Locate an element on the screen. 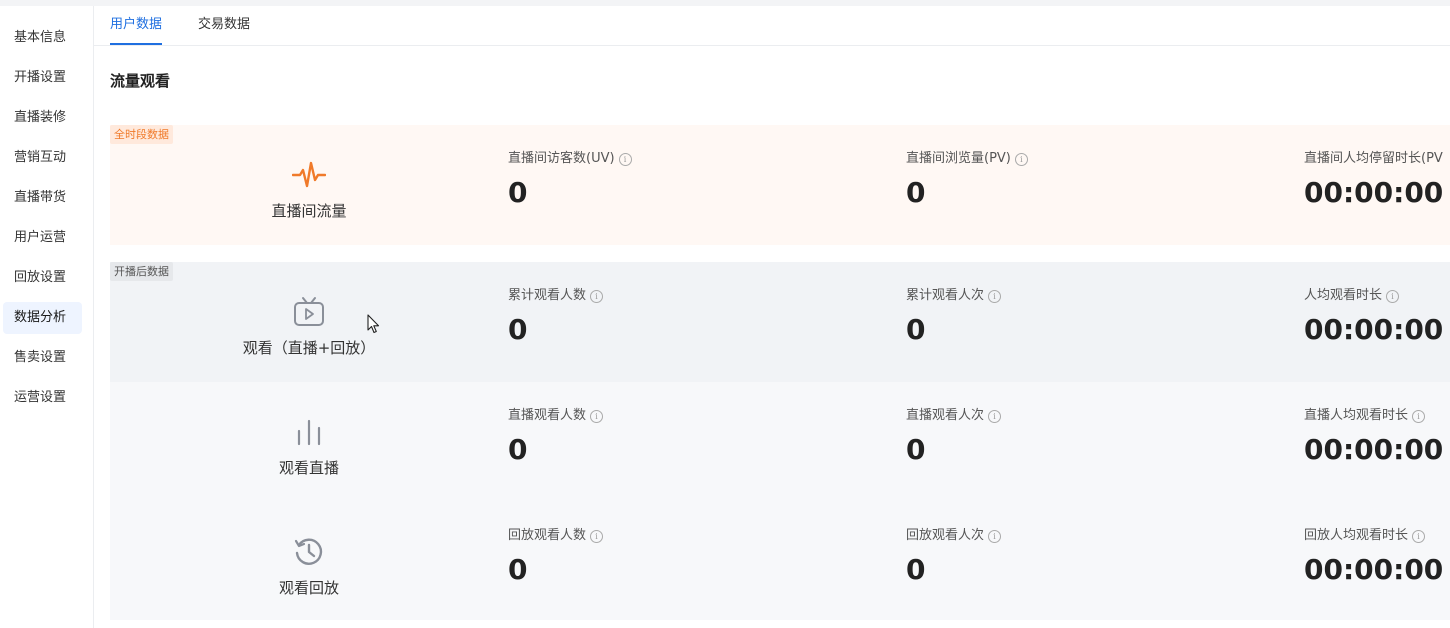  metric-replay-views: 回放观看人次 i 0 is located at coordinates (954, 557).